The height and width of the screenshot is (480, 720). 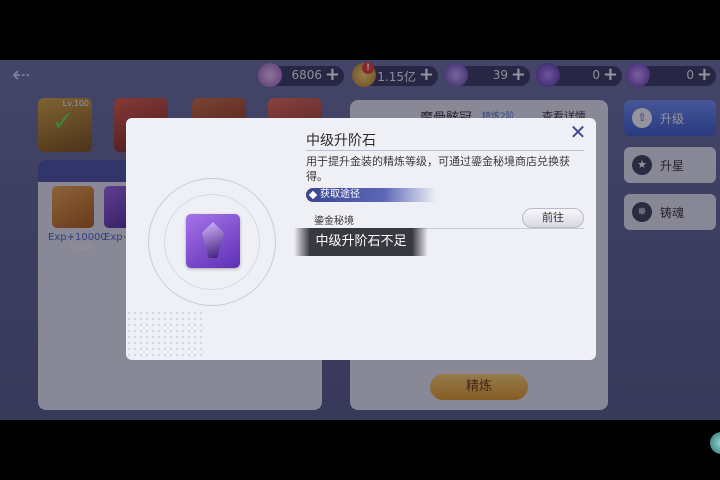 What do you see at coordinates (578, 132) in the screenshot?
I see `close-icon: ✕` at bounding box center [578, 132].